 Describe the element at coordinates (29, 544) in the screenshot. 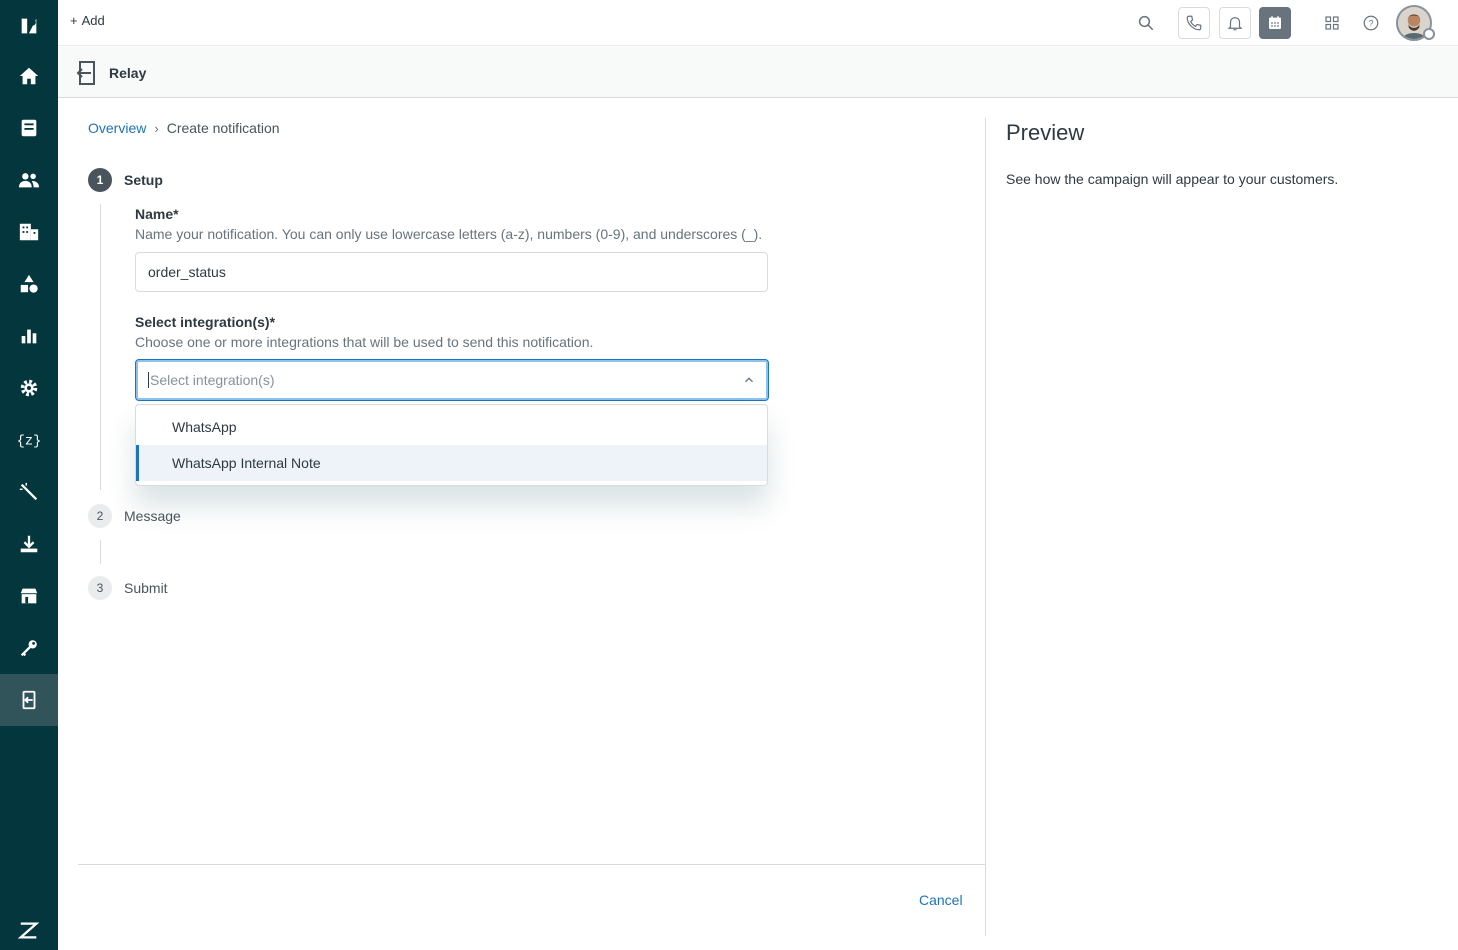

I see `download-icon` at that location.